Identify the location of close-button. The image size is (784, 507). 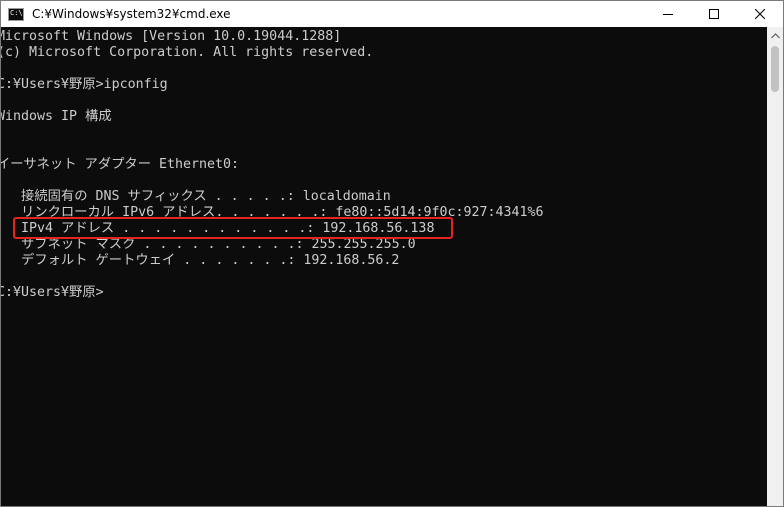
(760, 14).